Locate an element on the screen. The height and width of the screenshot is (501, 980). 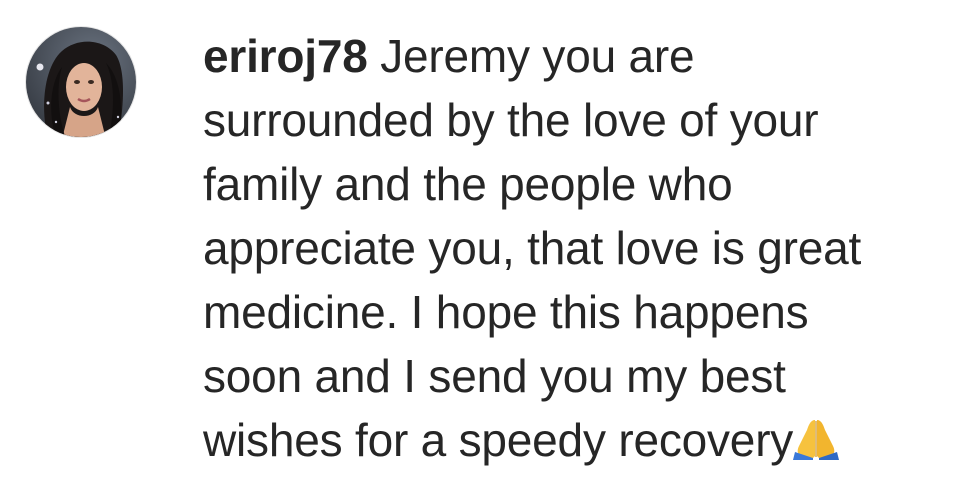
folded-hands-emoji-icon is located at coordinates (816, 436).